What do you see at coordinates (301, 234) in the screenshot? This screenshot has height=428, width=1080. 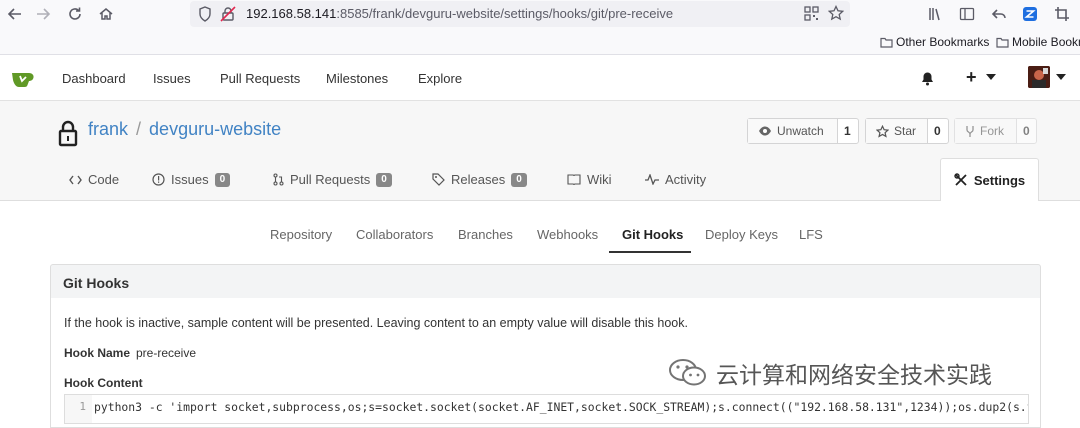 I see `subnav-repository: Repository` at bounding box center [301, 234].